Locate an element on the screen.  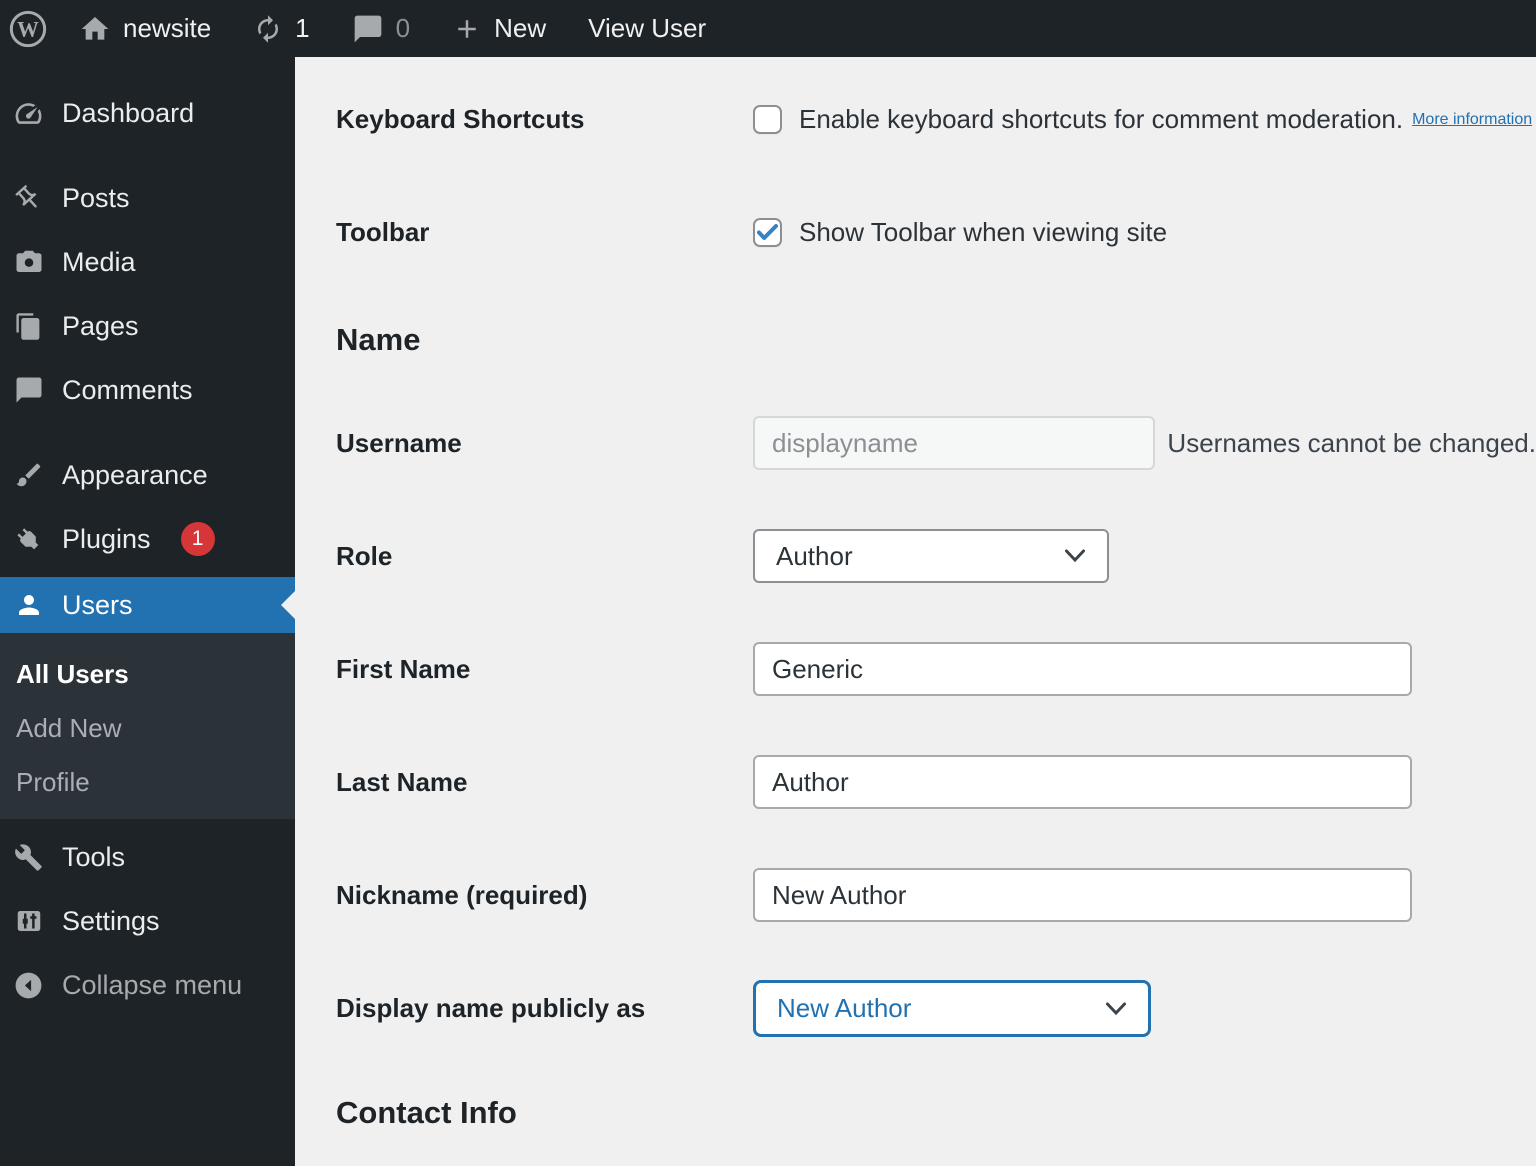
site-name-menu: newsite is located at coordinates (145, 28).